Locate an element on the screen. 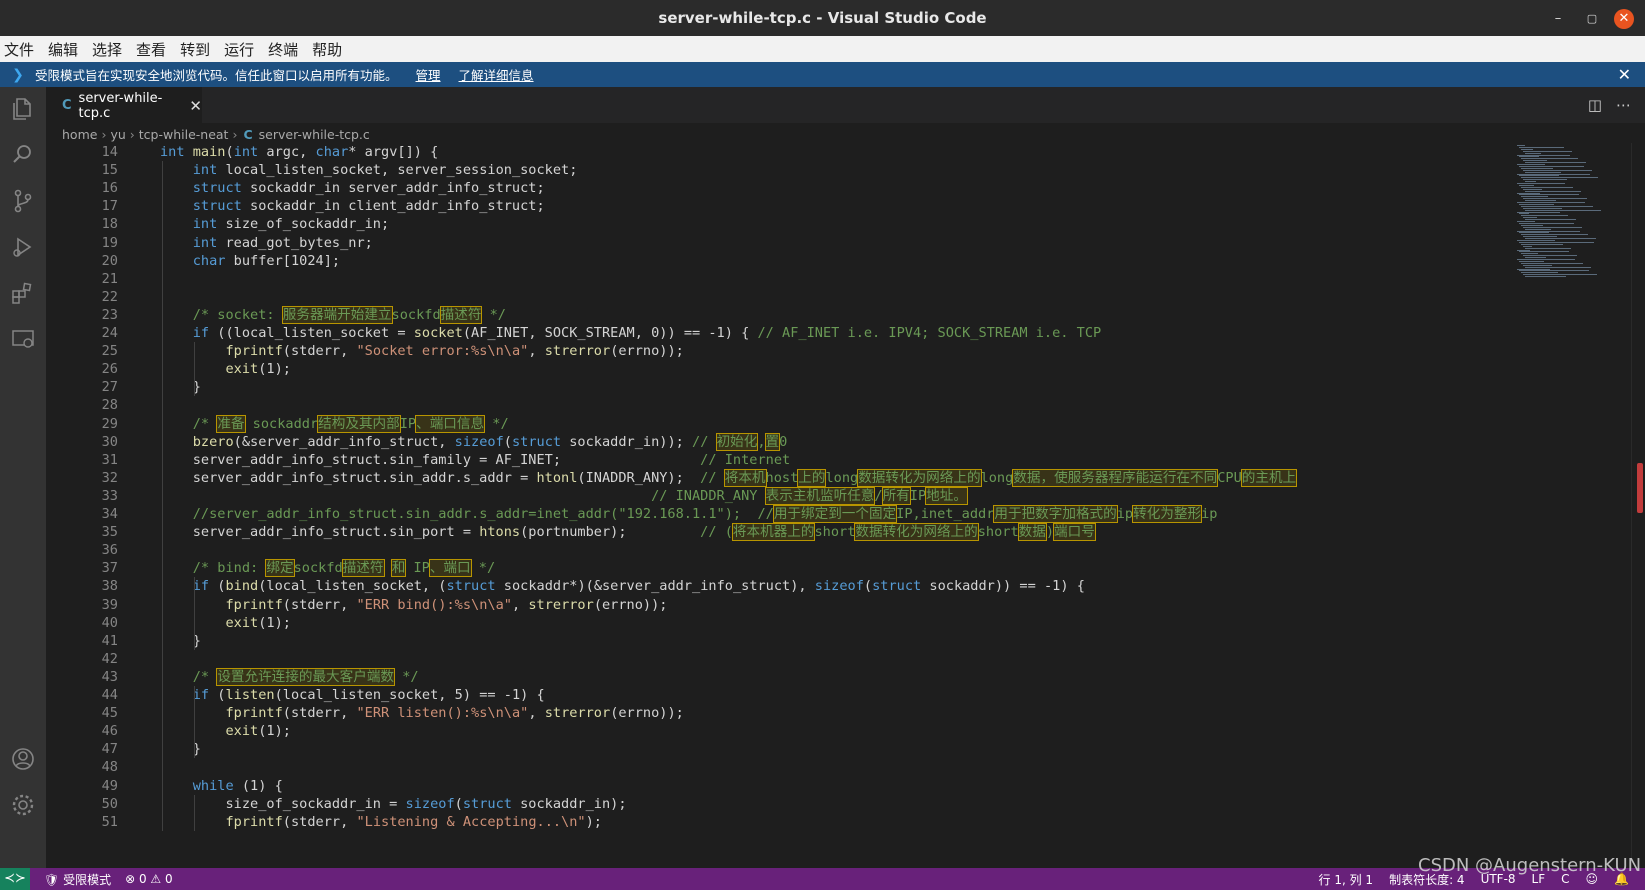 This screenshot has height=890, width=1645. extensions-icon is located at coordinates (23, 293).